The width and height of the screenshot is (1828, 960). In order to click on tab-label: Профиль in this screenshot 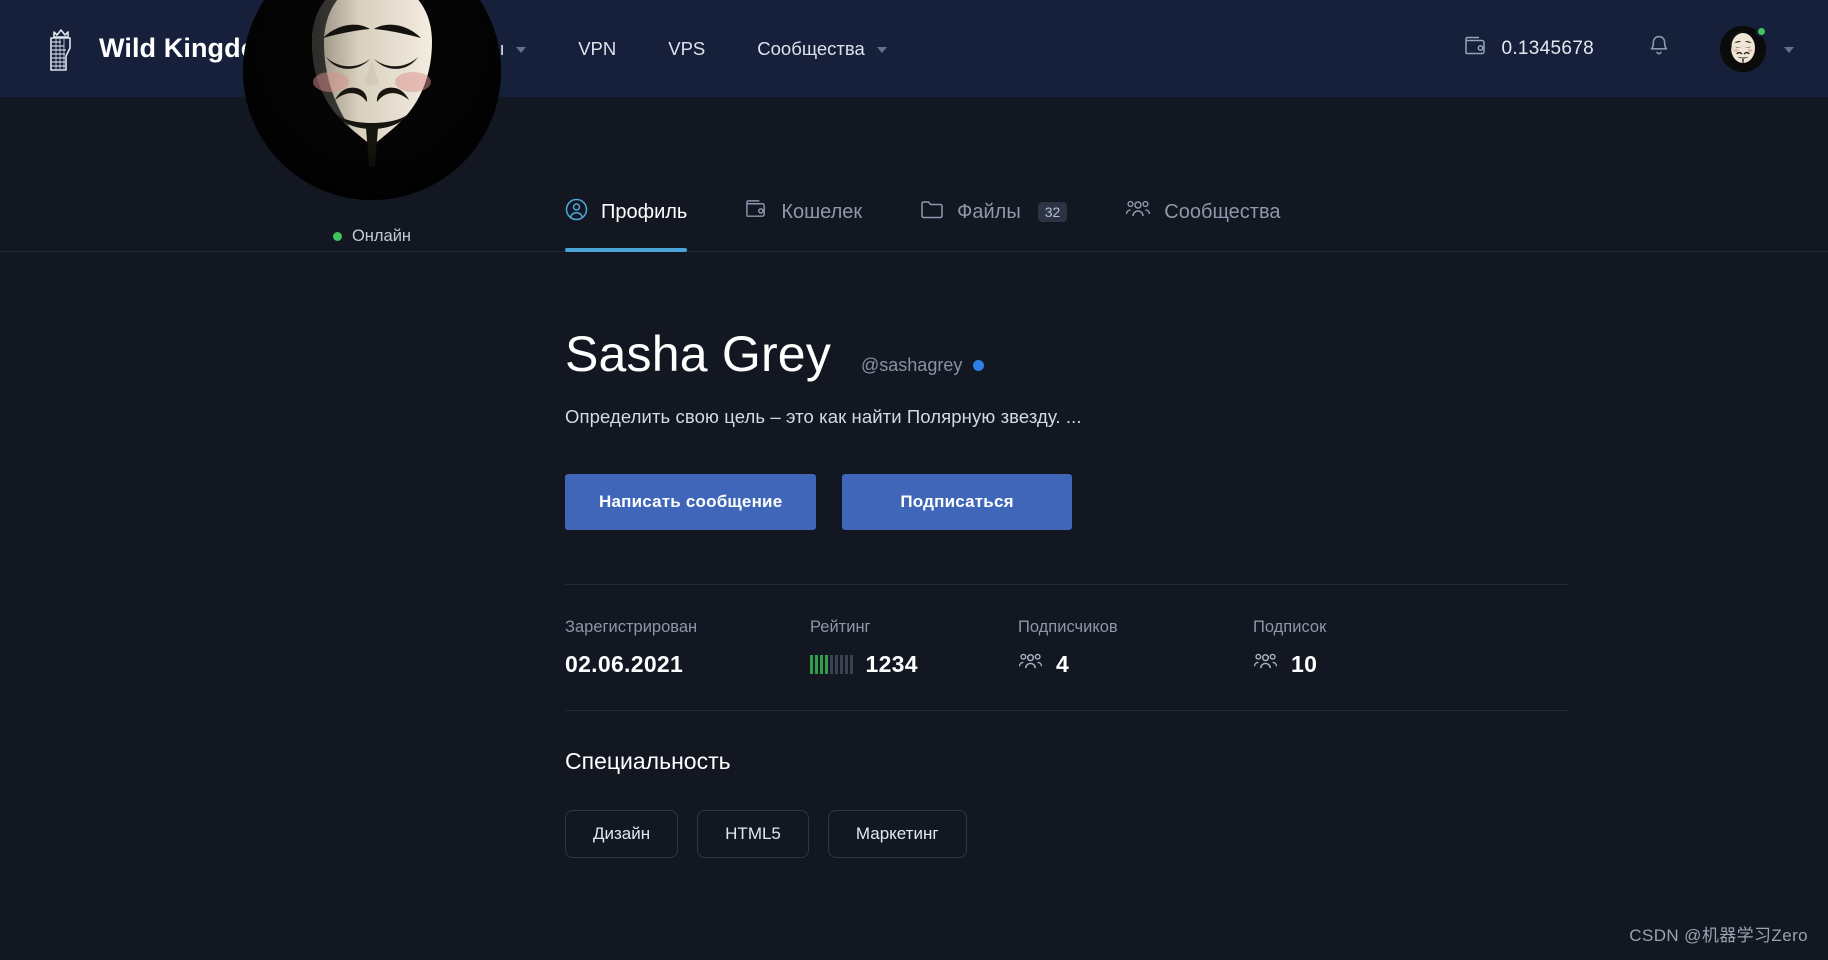, I will do `click(644, 211)`.